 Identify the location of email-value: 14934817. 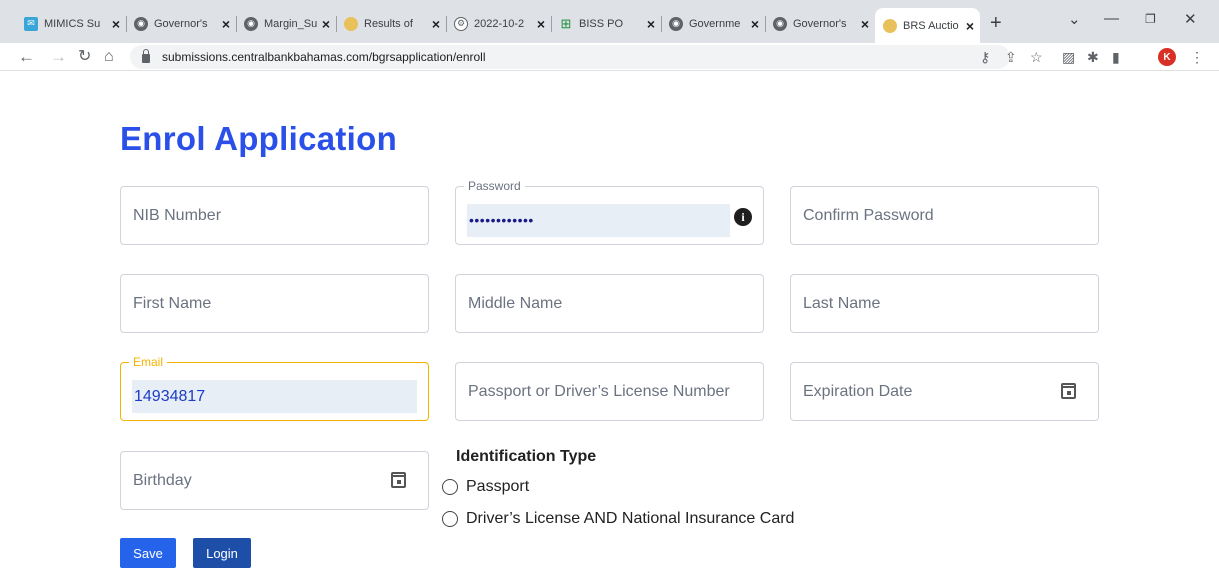
(274, 396).